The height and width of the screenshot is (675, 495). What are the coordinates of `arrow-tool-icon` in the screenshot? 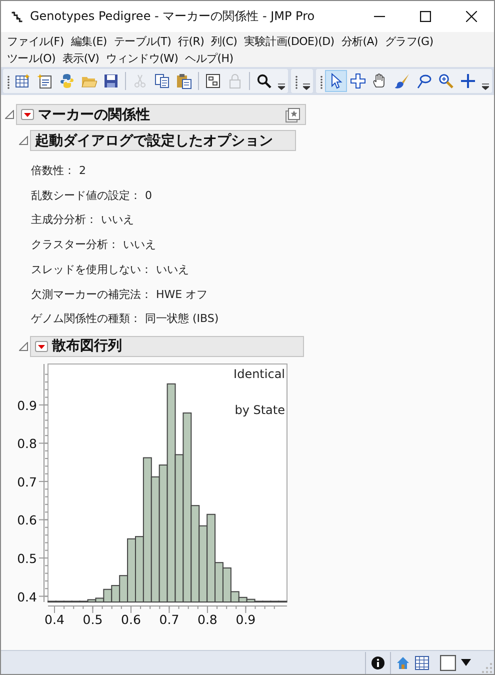 It's located at (336, 81).